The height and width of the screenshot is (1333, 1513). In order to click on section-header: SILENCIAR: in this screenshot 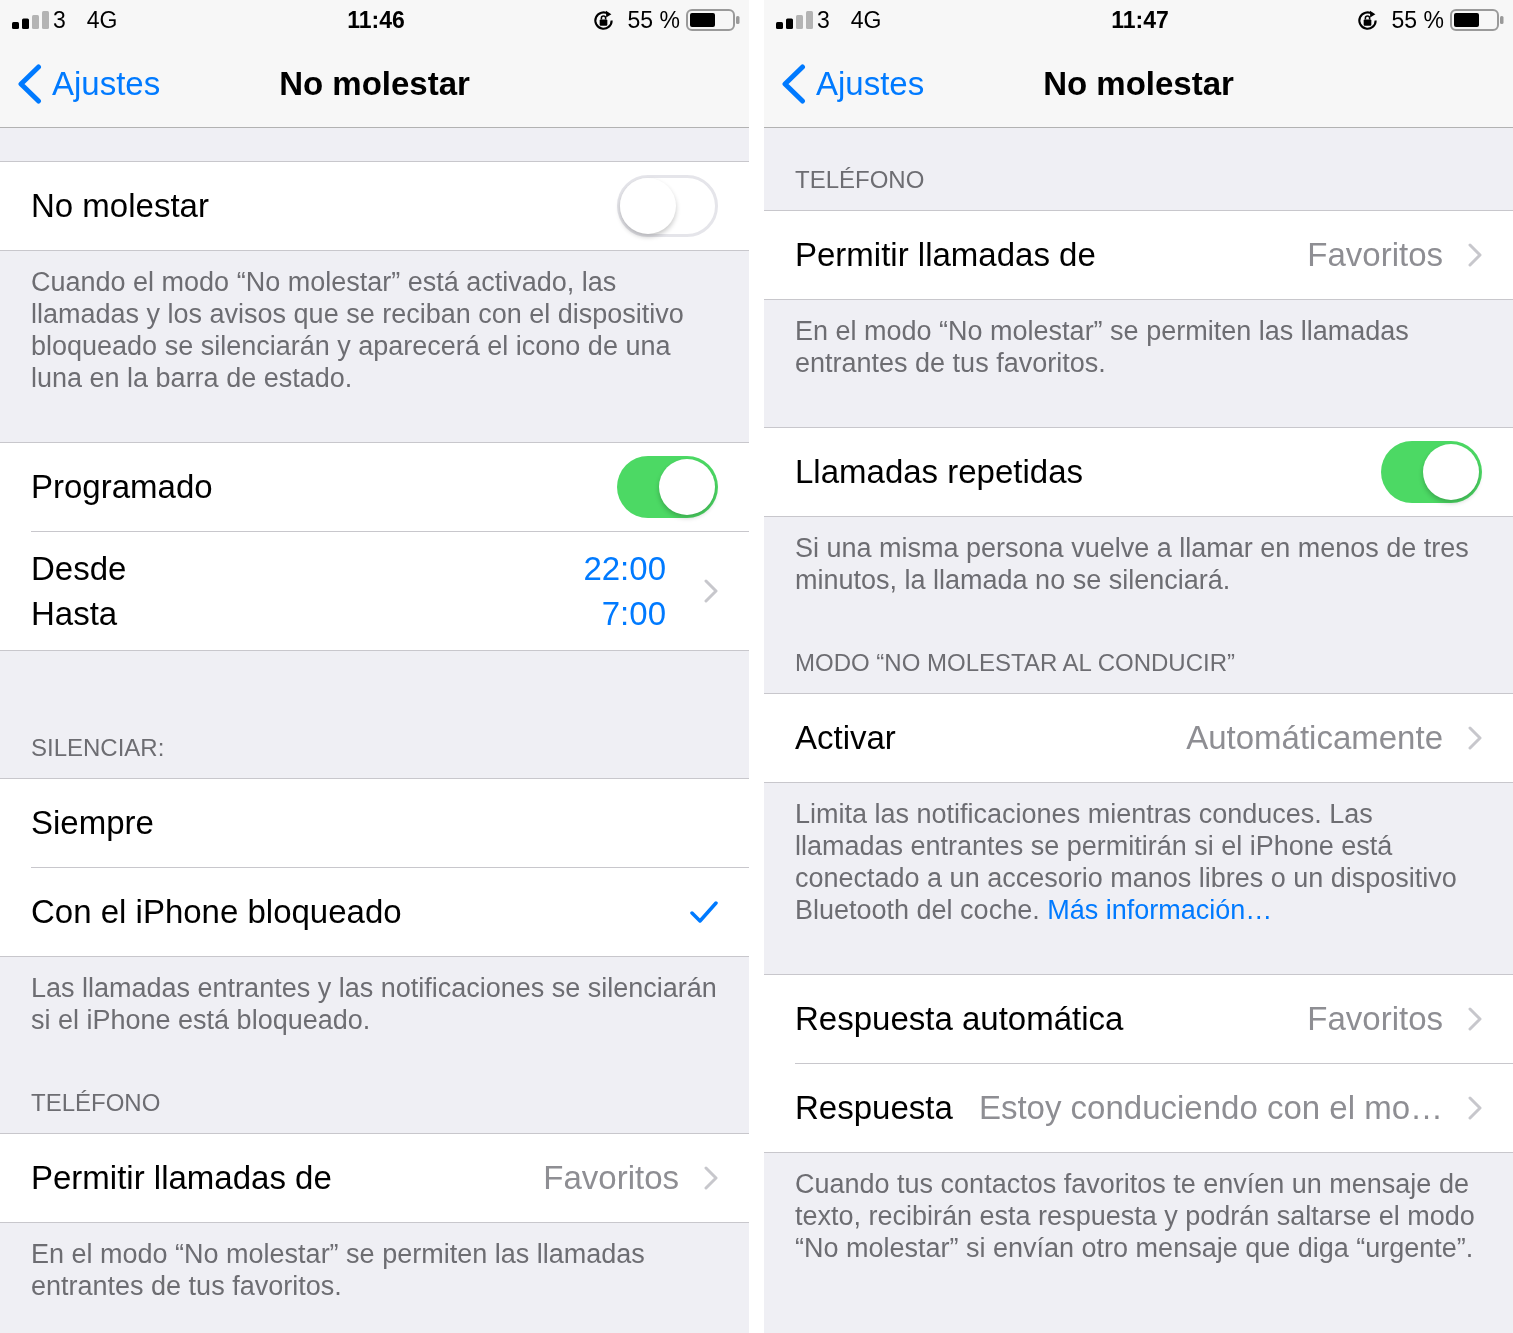, I will do `click(98, 748)`.